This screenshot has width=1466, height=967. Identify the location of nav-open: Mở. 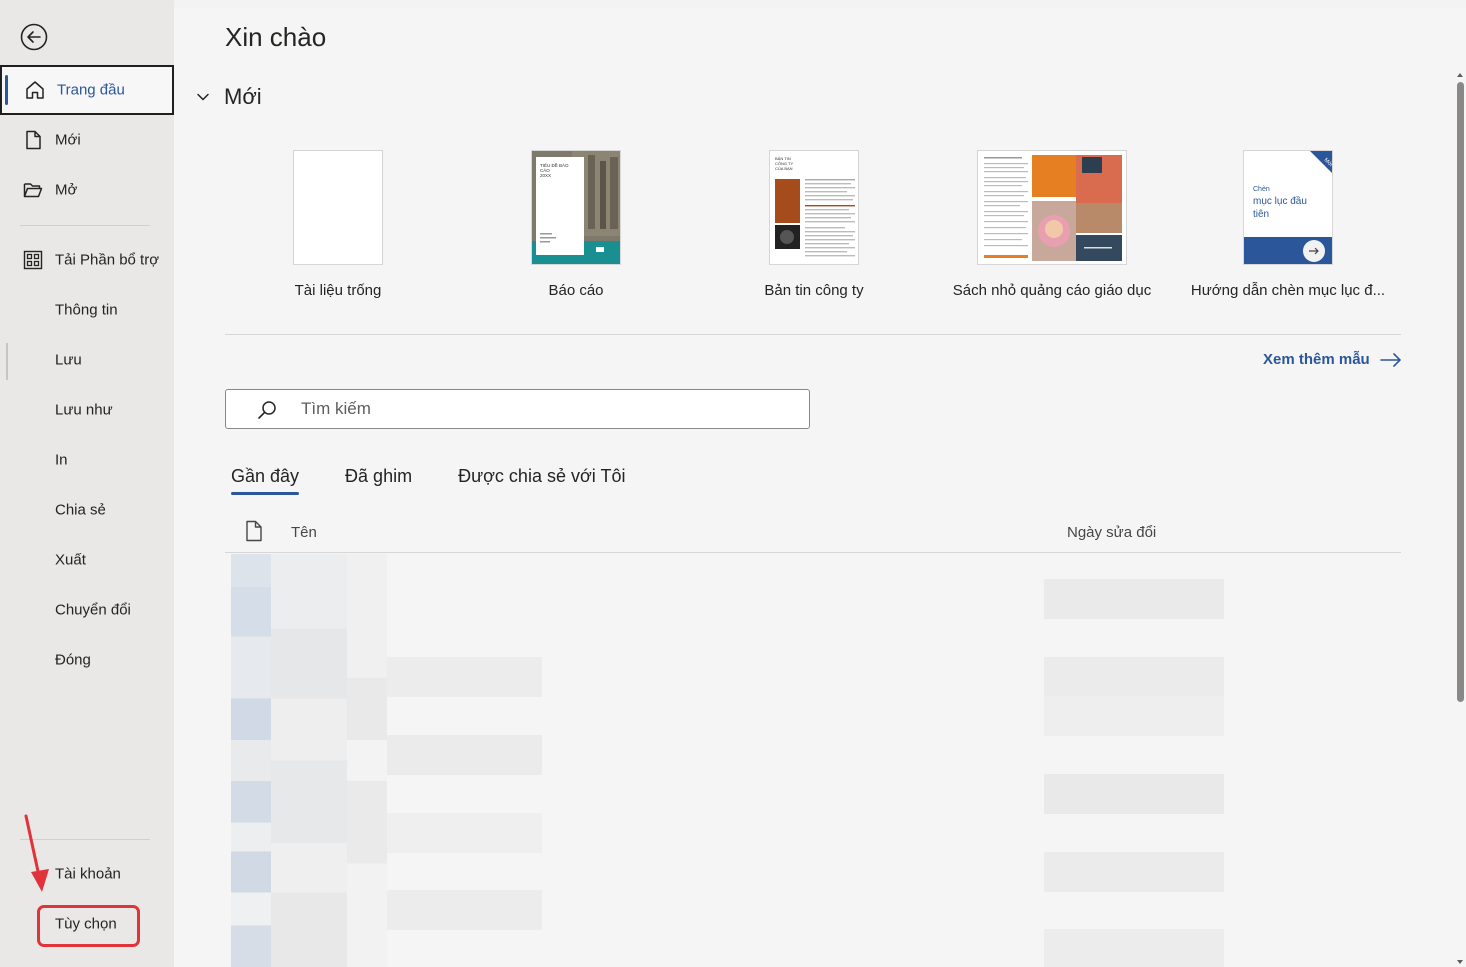
(87, 190).